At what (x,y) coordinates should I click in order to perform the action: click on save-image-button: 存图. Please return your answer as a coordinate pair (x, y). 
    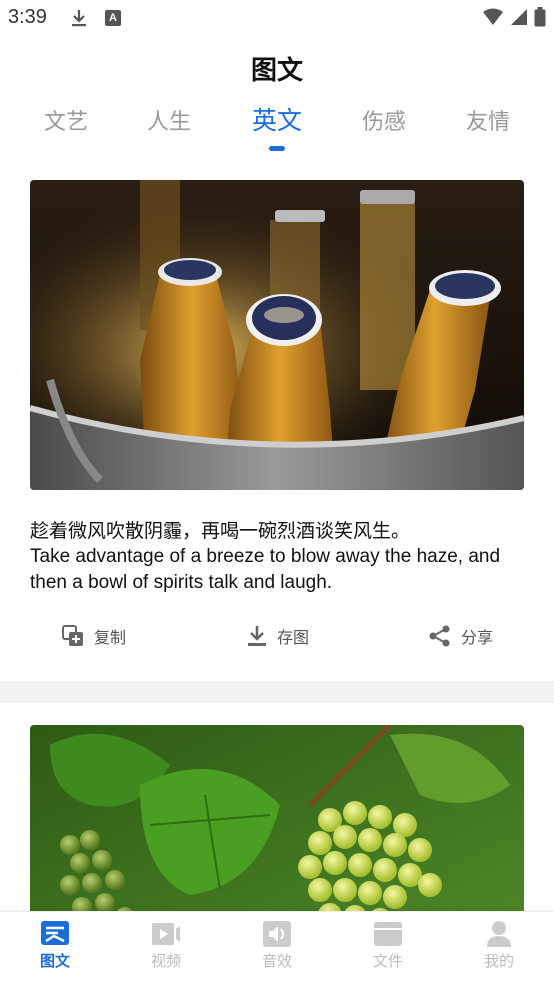
    Looking at the image, I should click on (278, 636).